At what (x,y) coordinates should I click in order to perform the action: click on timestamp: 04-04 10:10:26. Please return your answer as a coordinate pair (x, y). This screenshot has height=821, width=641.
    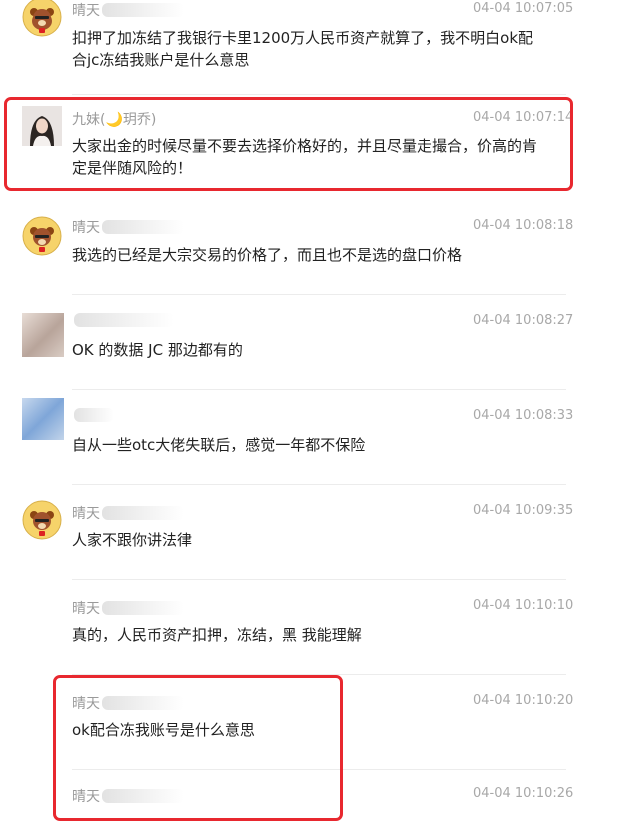
    Looking at the image, I should click on (523, 793).